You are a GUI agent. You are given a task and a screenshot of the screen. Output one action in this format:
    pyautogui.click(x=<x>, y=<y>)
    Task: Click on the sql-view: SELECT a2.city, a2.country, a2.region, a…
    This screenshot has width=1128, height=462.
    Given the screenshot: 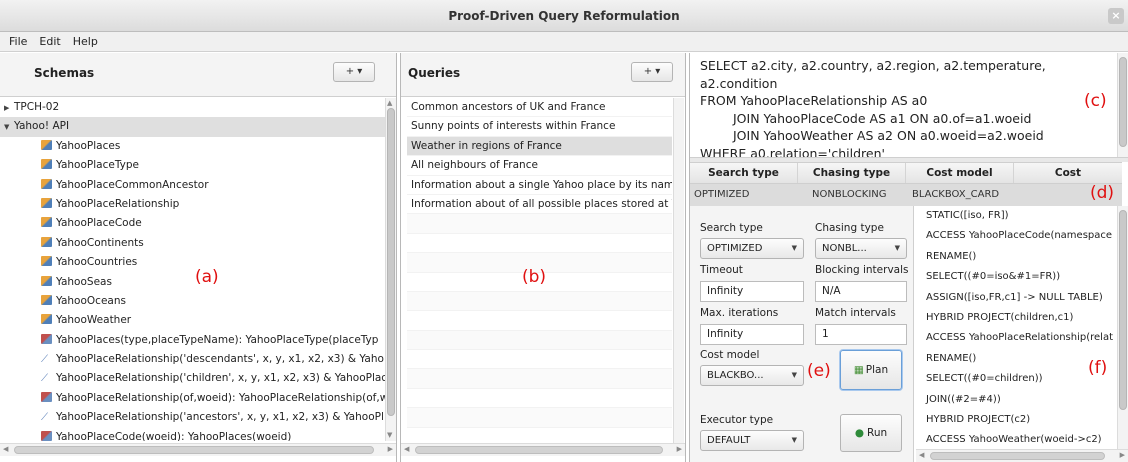 What is the action you would take?
    pyautogui.click(x=903, y=105)
    